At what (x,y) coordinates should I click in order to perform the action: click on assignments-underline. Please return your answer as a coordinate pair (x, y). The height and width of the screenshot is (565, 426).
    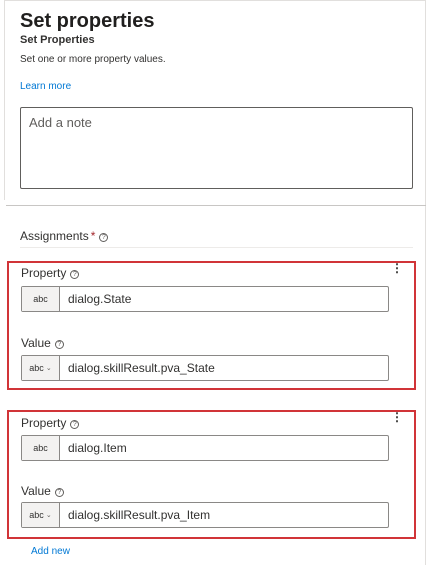
    Looking at the image, I should click on (216, 247).